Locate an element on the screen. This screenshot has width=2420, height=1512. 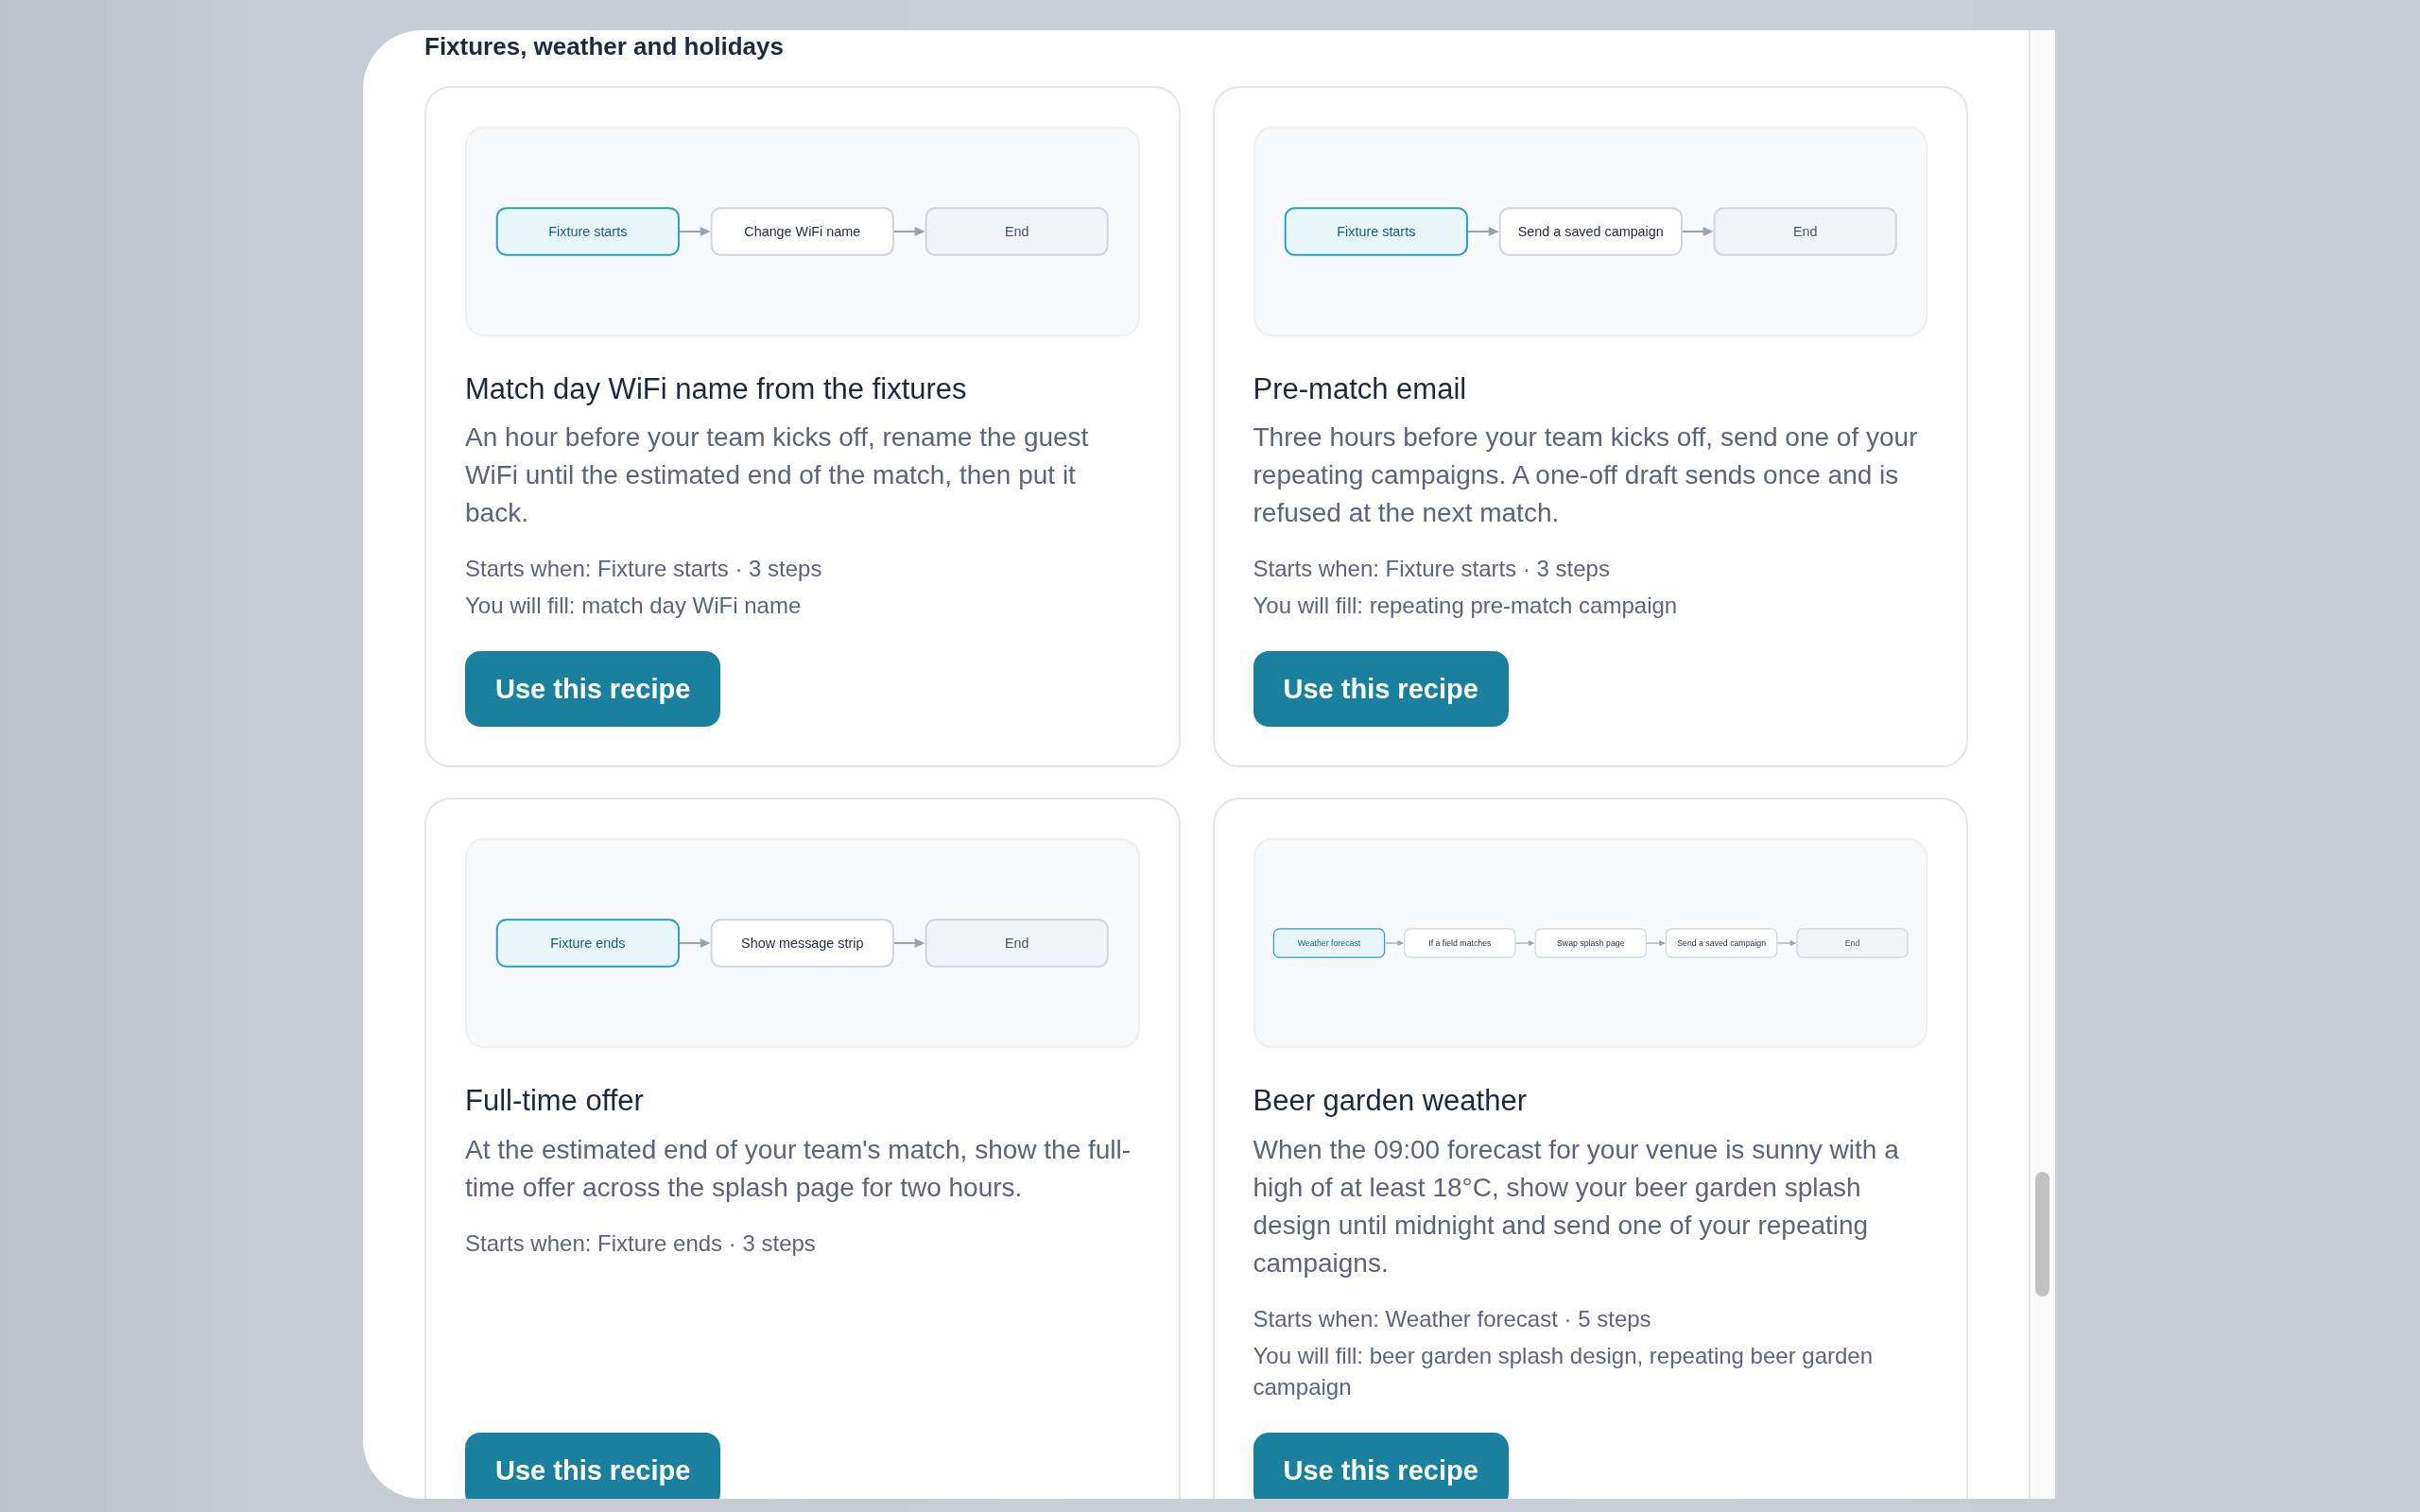
recipe-title: Beer garden weather is located at coordinates (1391, 1101).